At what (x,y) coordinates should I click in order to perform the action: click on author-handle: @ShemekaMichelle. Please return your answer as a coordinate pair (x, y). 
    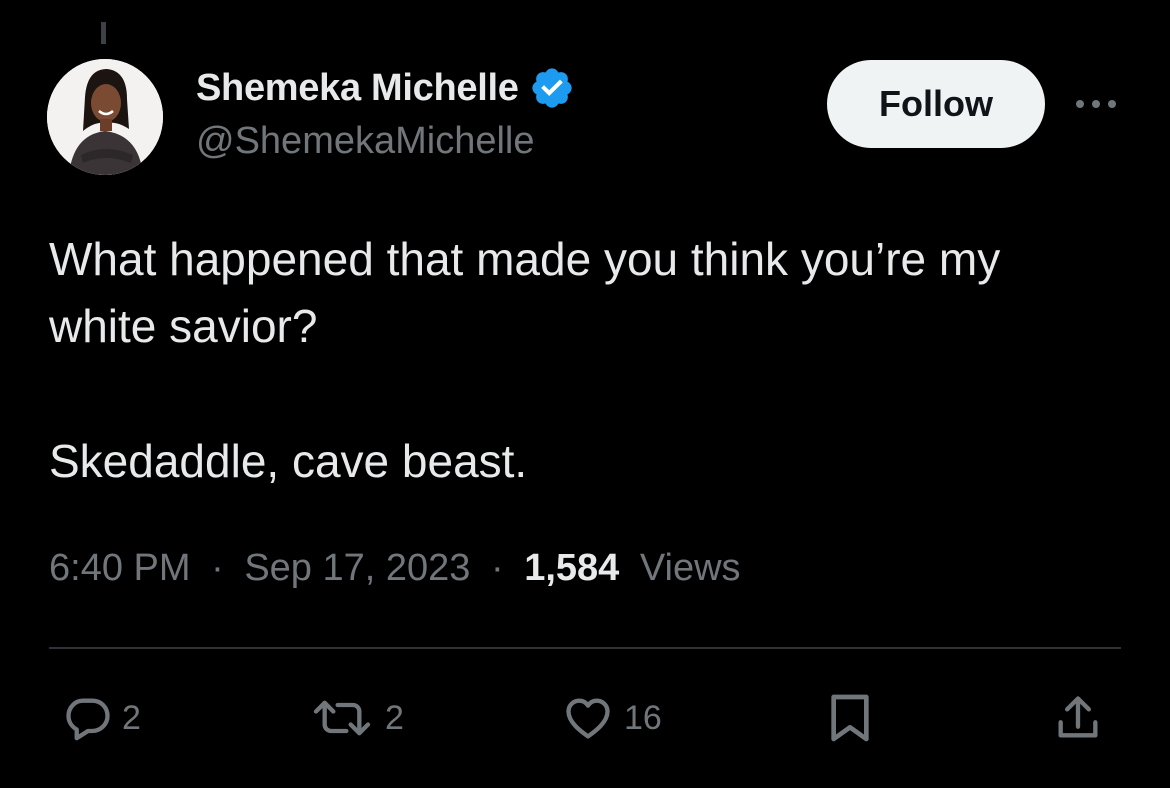
    Looking at the image, I should click on (365, 141).